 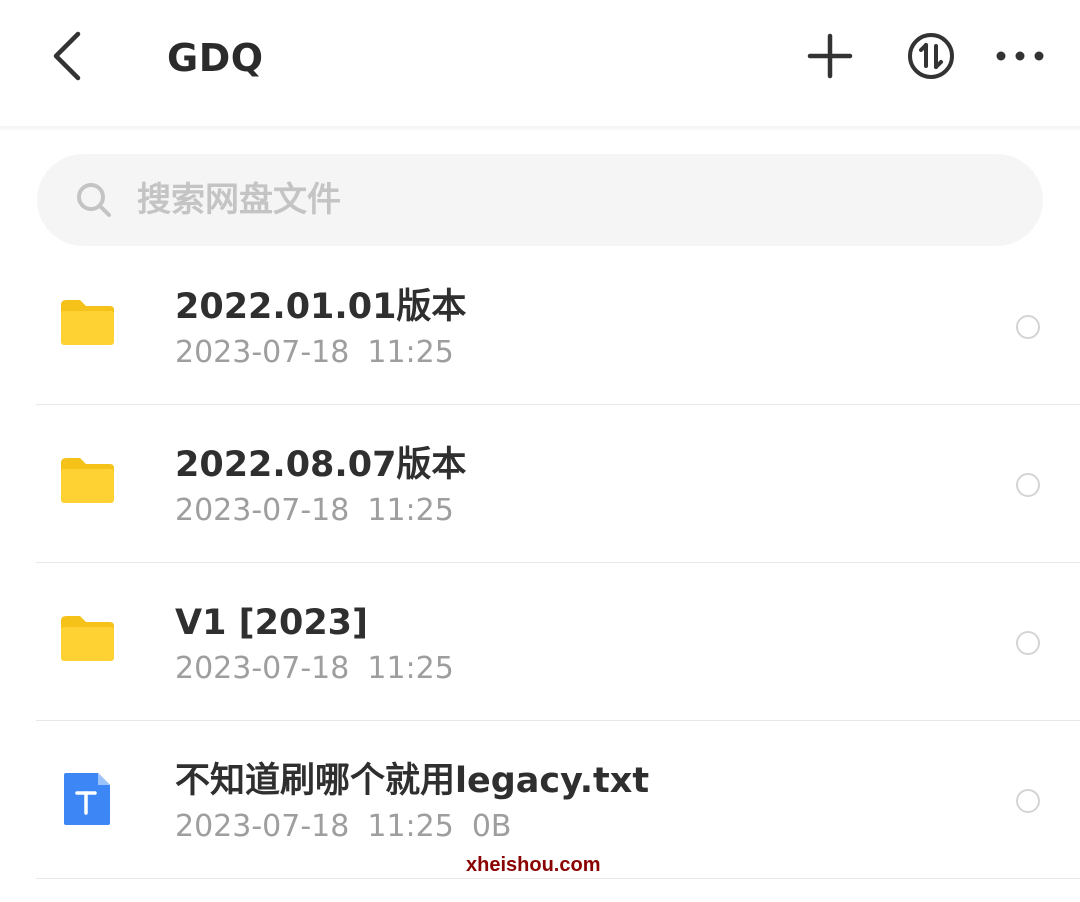 What do you see at coordinates (540, 128) in the screenshot?
I see `header-divider` at bounding box center [540, 128].